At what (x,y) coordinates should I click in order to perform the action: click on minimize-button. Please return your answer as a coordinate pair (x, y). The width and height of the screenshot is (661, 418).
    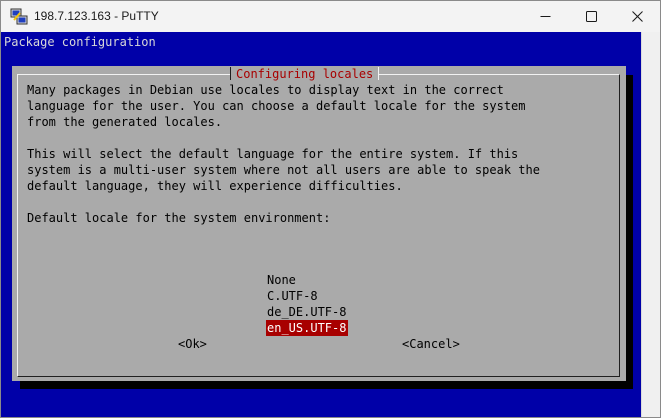
    Looking at the image, I should click on (545, 16).